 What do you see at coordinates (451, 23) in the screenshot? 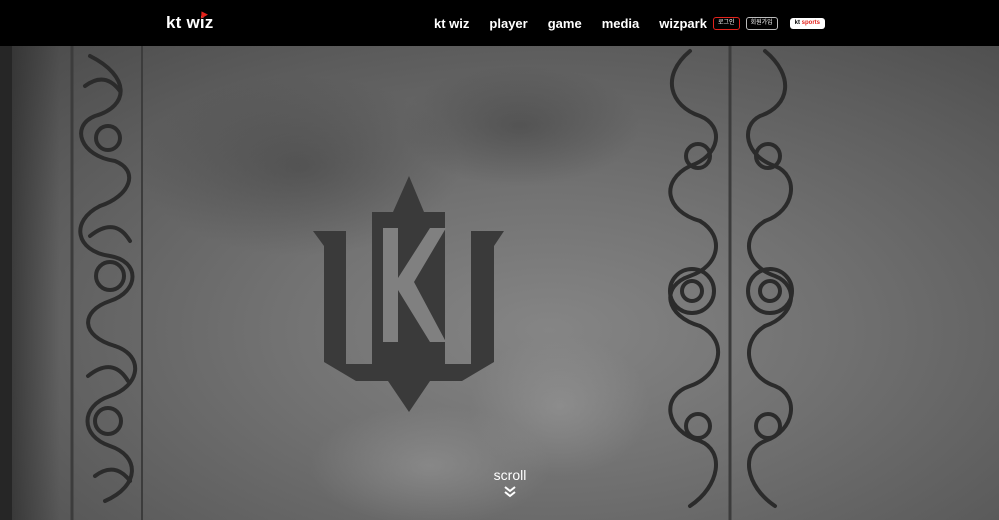
I see `nav-item-kt-wiz: kt wiz` at bounding box center [451, 23].